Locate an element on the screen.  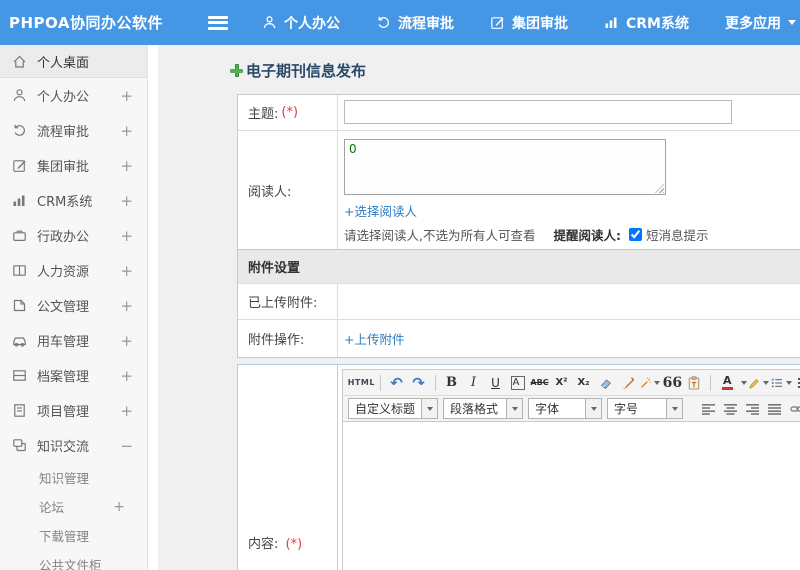
nav-item-crm: CRM系统 is located at coordinates (646, 23).